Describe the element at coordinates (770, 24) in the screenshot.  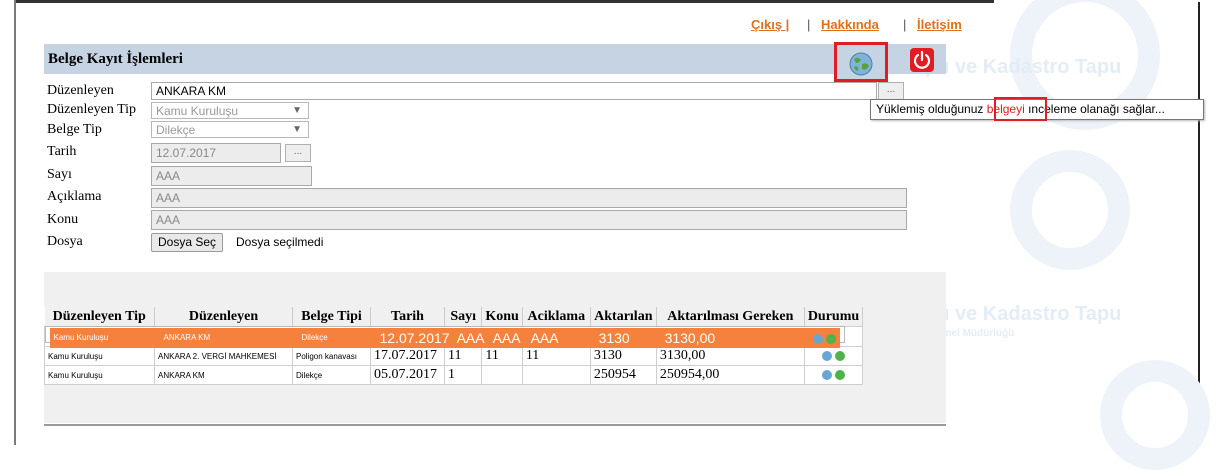
I see `logout-link: Çıkış |` at that location.